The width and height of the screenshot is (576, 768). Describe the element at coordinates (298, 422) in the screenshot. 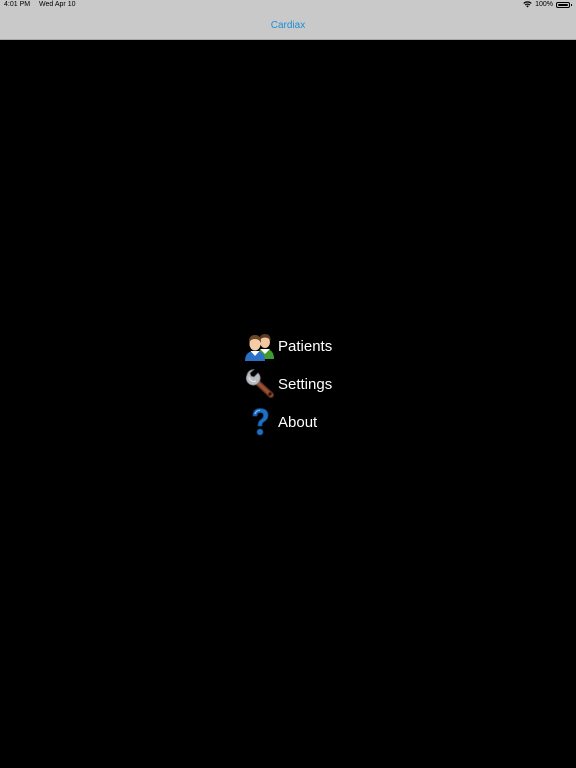

I see `menu-label-about: About` at that location.